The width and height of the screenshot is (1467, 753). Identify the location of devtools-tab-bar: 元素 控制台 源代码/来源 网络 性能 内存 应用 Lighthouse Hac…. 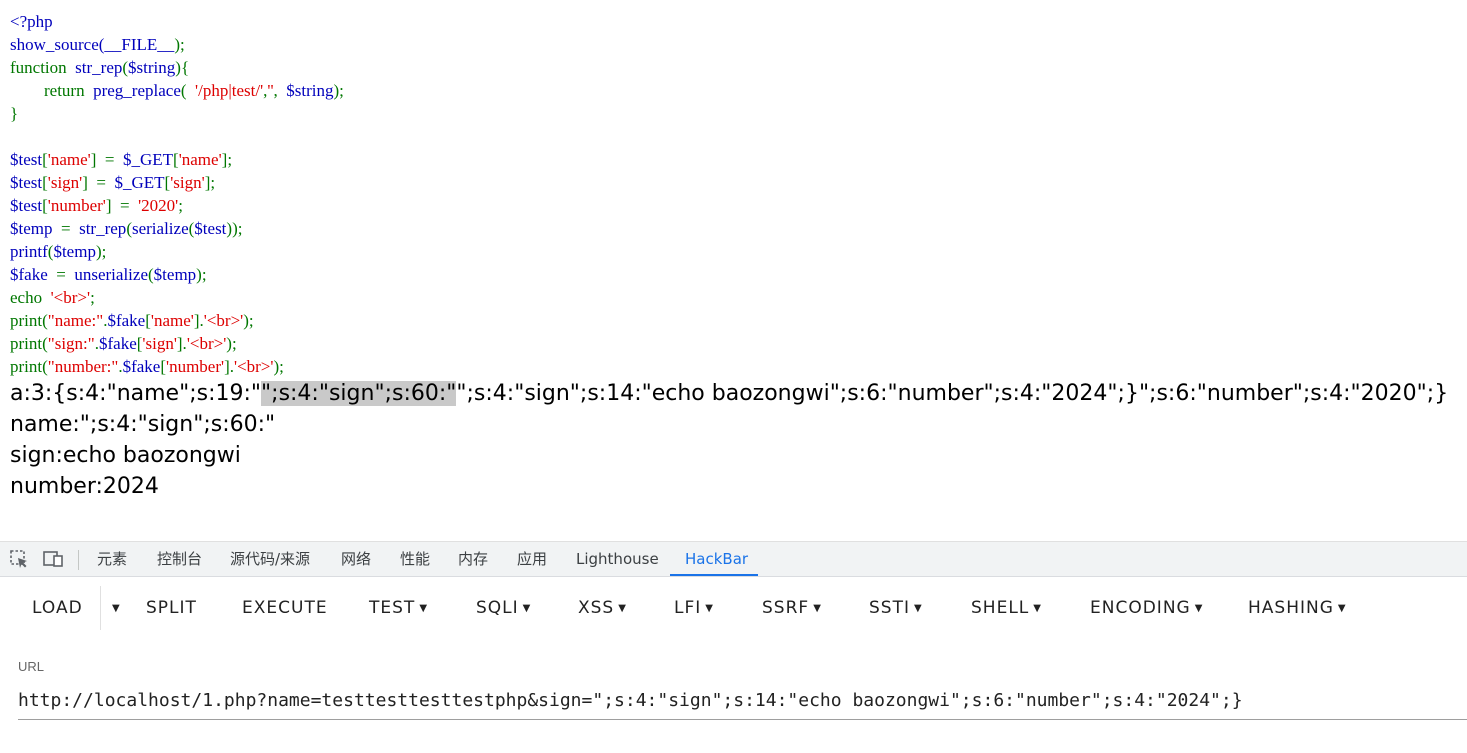
(733, 559).